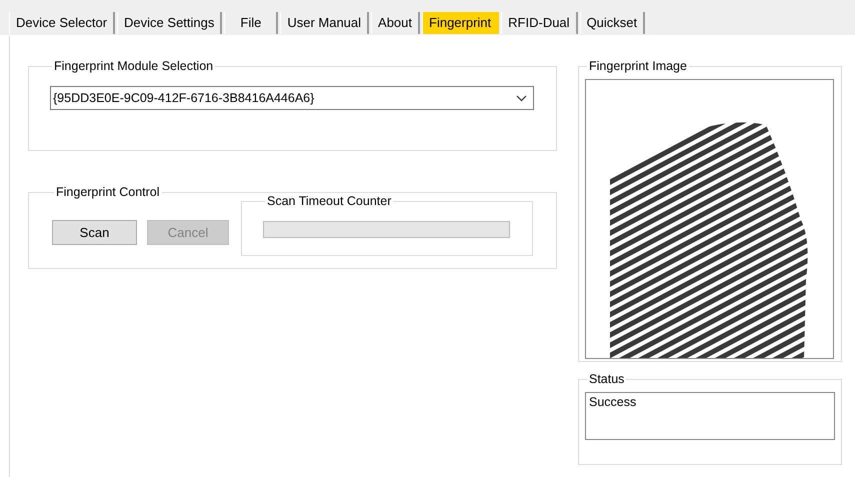 The width and height of the screenshot is (855, 477). Describe the element at coordinates (108, 192) in the screenshot. I see `group-title: Fingerprint Control` at that location.